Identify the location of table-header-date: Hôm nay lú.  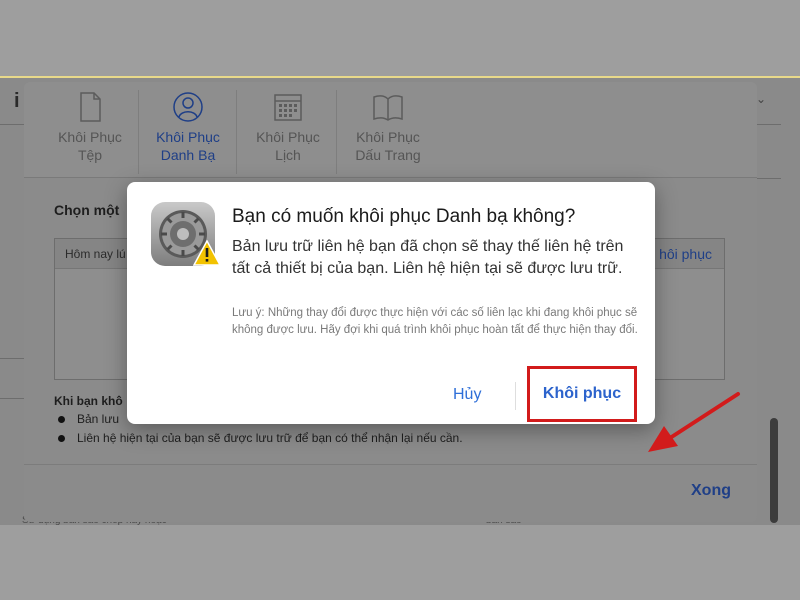
(95, 254).